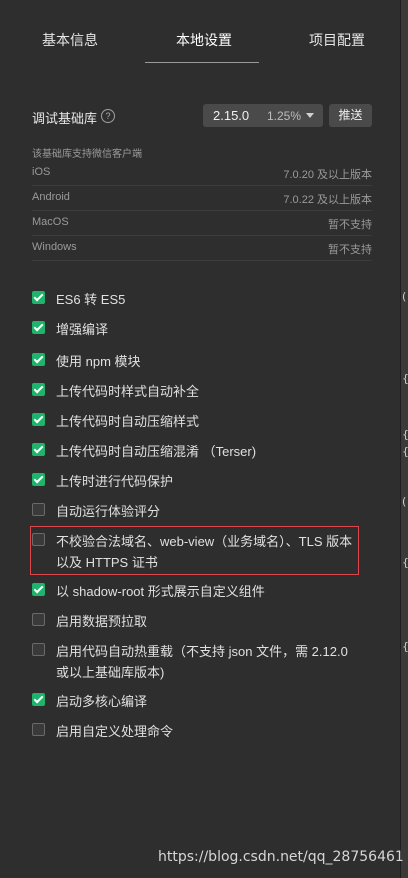 The height and width of the screenshot is (878, 408). What do you see at coordinates (160, 591) in the screenshot?
I see `option-label: 以 shadow-root 形式展示自定义组件` at bounding box center [160, 591].